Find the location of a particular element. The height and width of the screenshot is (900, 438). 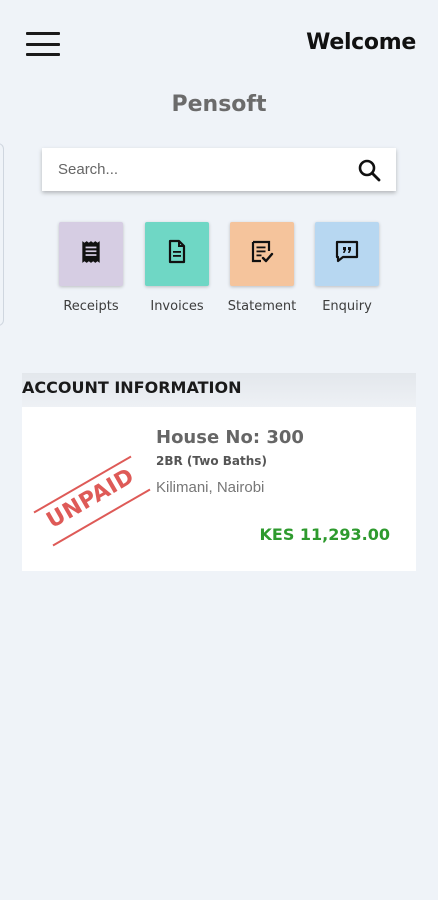

enquiry-button: Enquiry is located at coordinates (347, 268).